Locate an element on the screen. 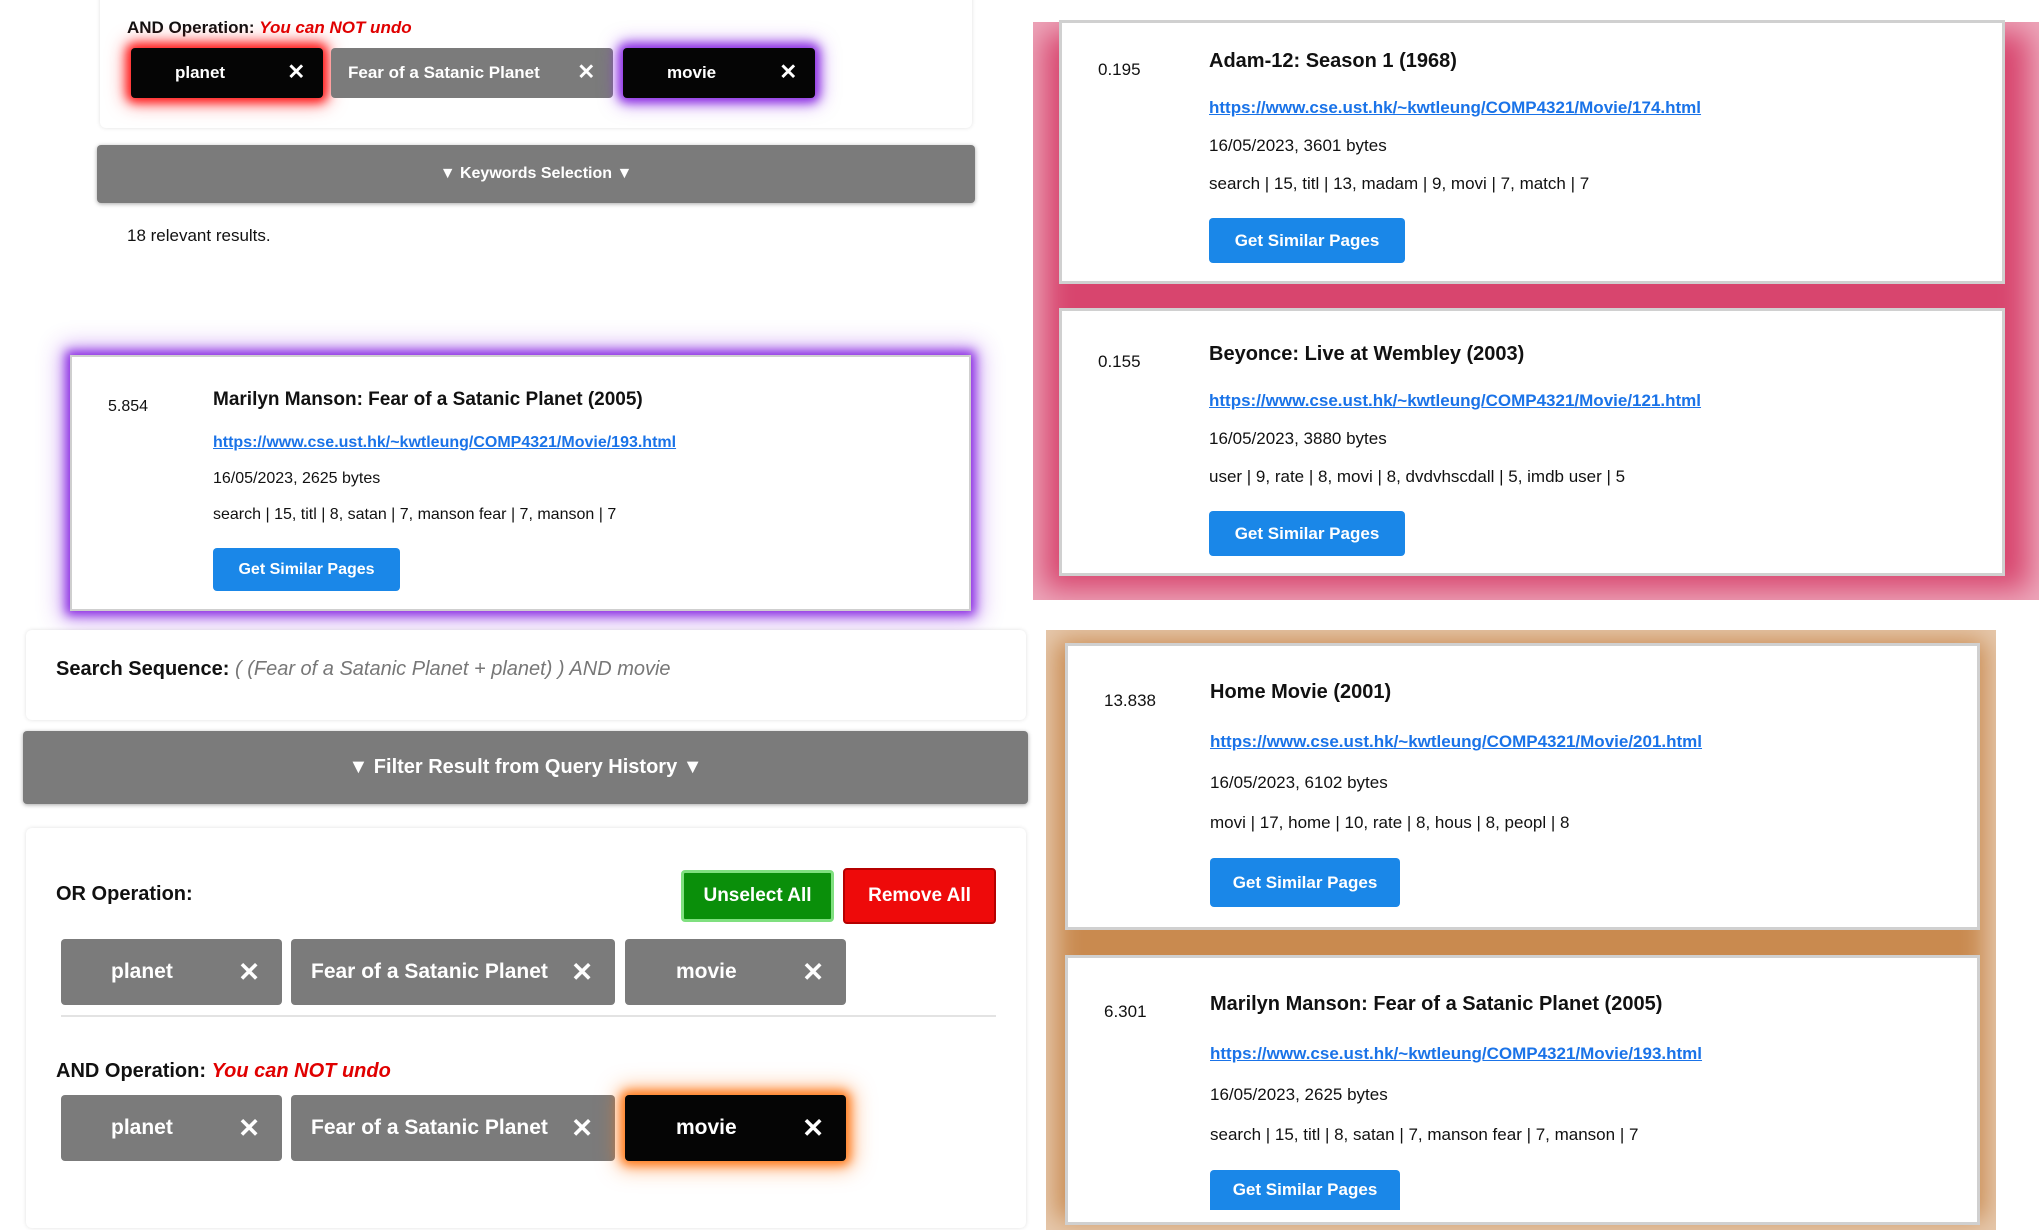 The image size is (2039, 1230). result-meta: 16/05/2023, 6102 bytes is located at coordinates (1299, 782).